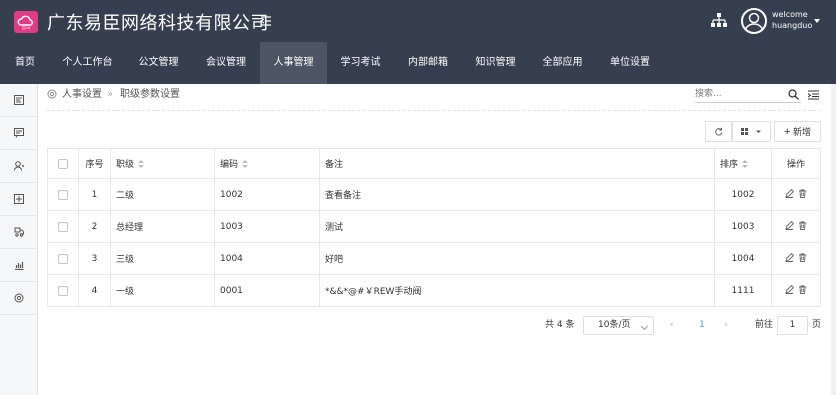  I want to click on page-unit-label: 页, so click(817, 325).